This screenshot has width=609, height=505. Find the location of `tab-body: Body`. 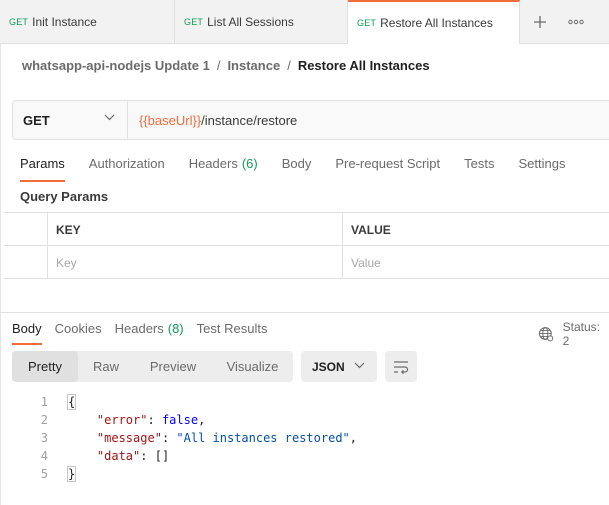

tab-body: Body is located at coordinates (297, 167).